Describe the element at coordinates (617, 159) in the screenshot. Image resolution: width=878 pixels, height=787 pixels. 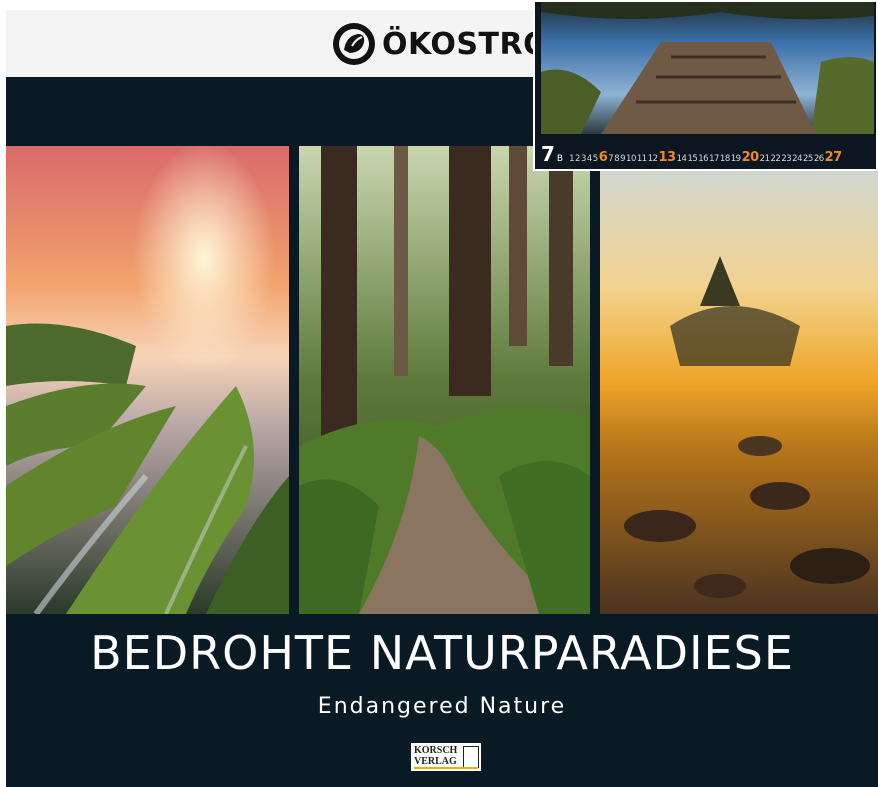
I see `calendar-day: 8` at that location.